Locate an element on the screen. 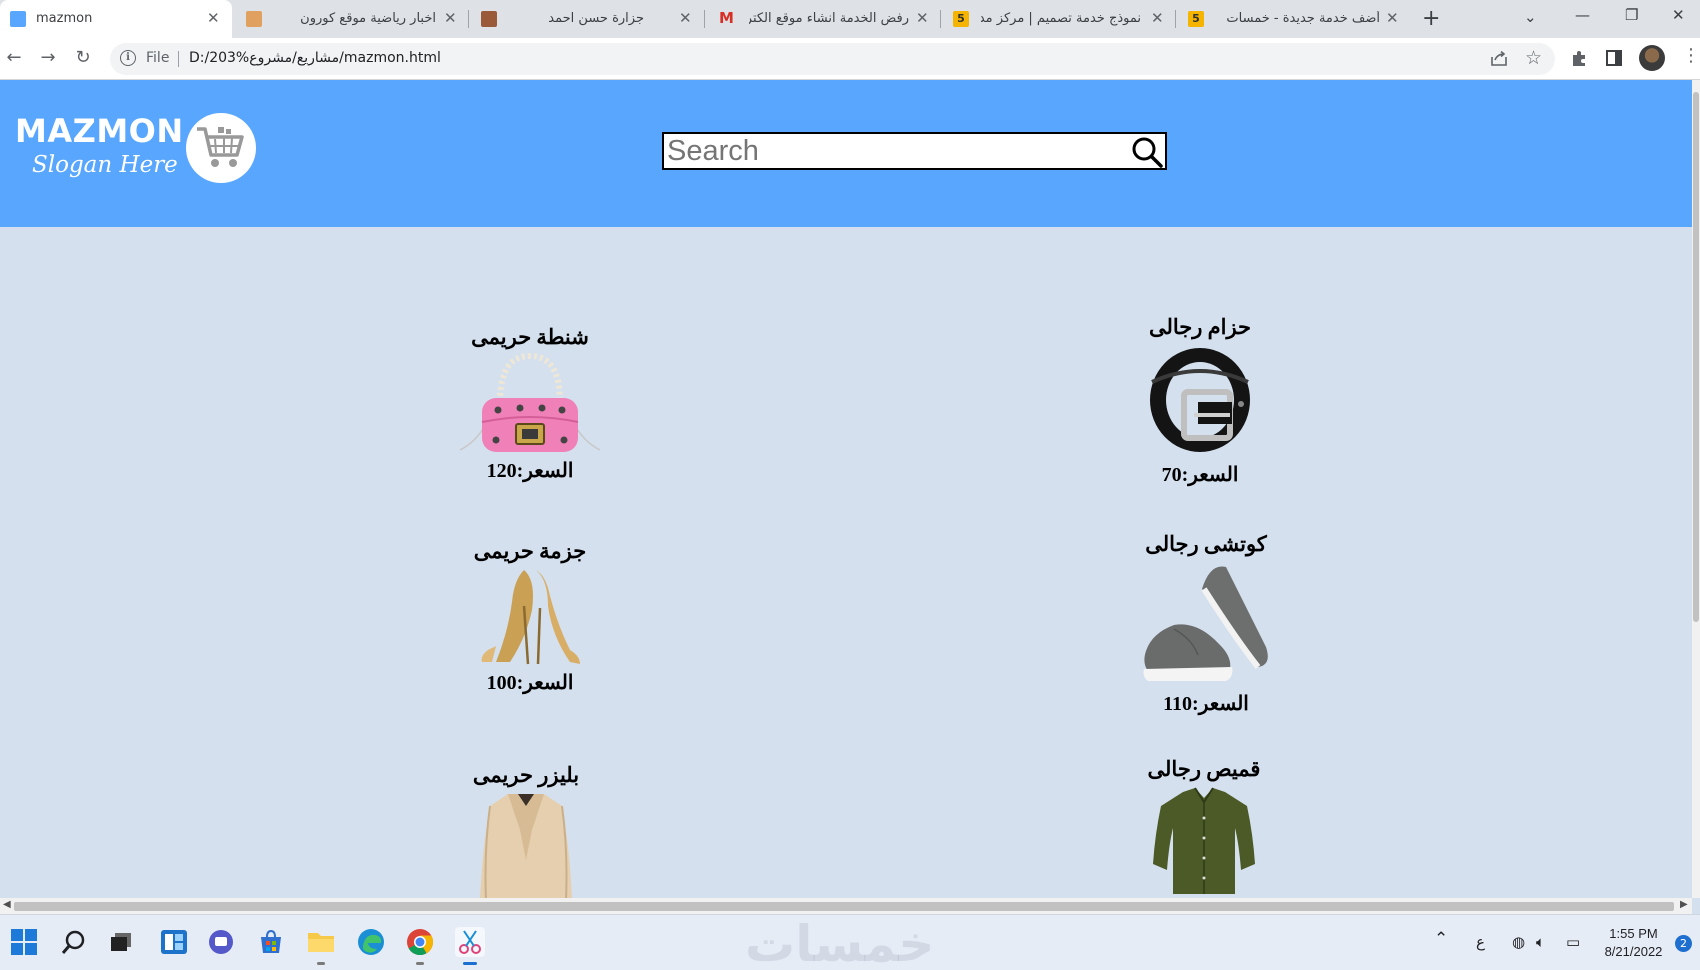 The width and height of the screenshot is (1700, 970). watermark-text: خمسات is located at coordinates (840, 942).